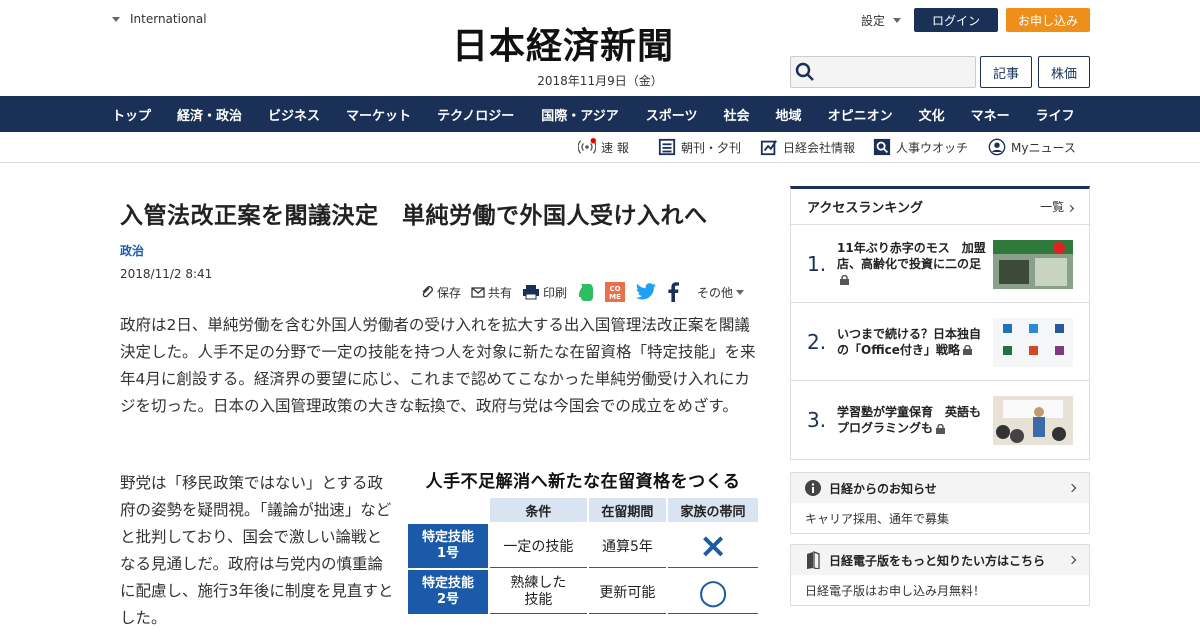 This screenshot has height=632, width=1200. What do you see at coordinates (897, 72) in the screenshot?
I see `search-input` at bounding box center [897, 72].